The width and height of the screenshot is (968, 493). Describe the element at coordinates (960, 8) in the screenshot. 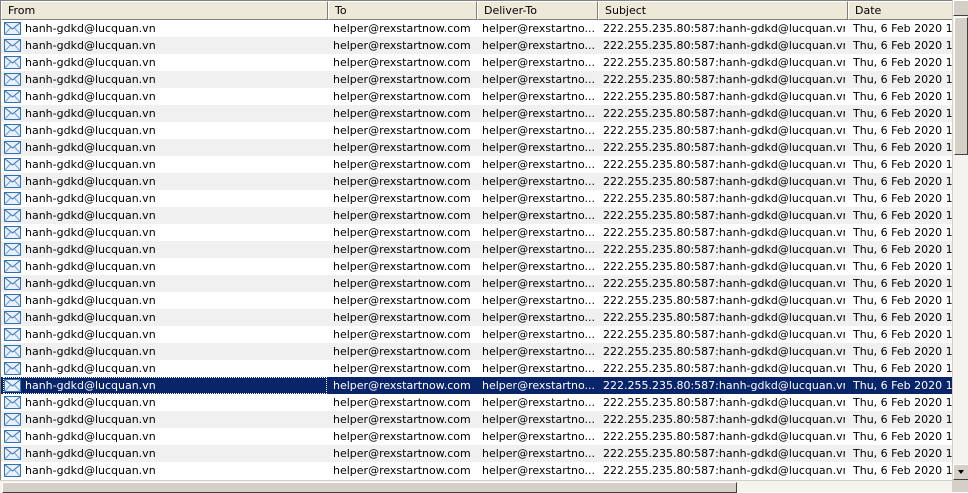

I see `scroll-up-button` at that location.